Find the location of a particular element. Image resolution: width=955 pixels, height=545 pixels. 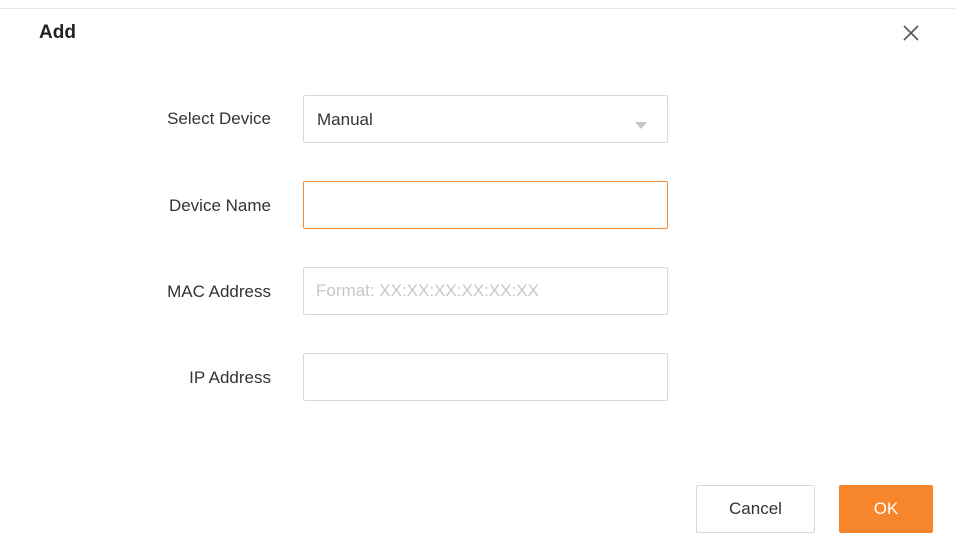

ok-button: OK is located at coordinates (886, 509).